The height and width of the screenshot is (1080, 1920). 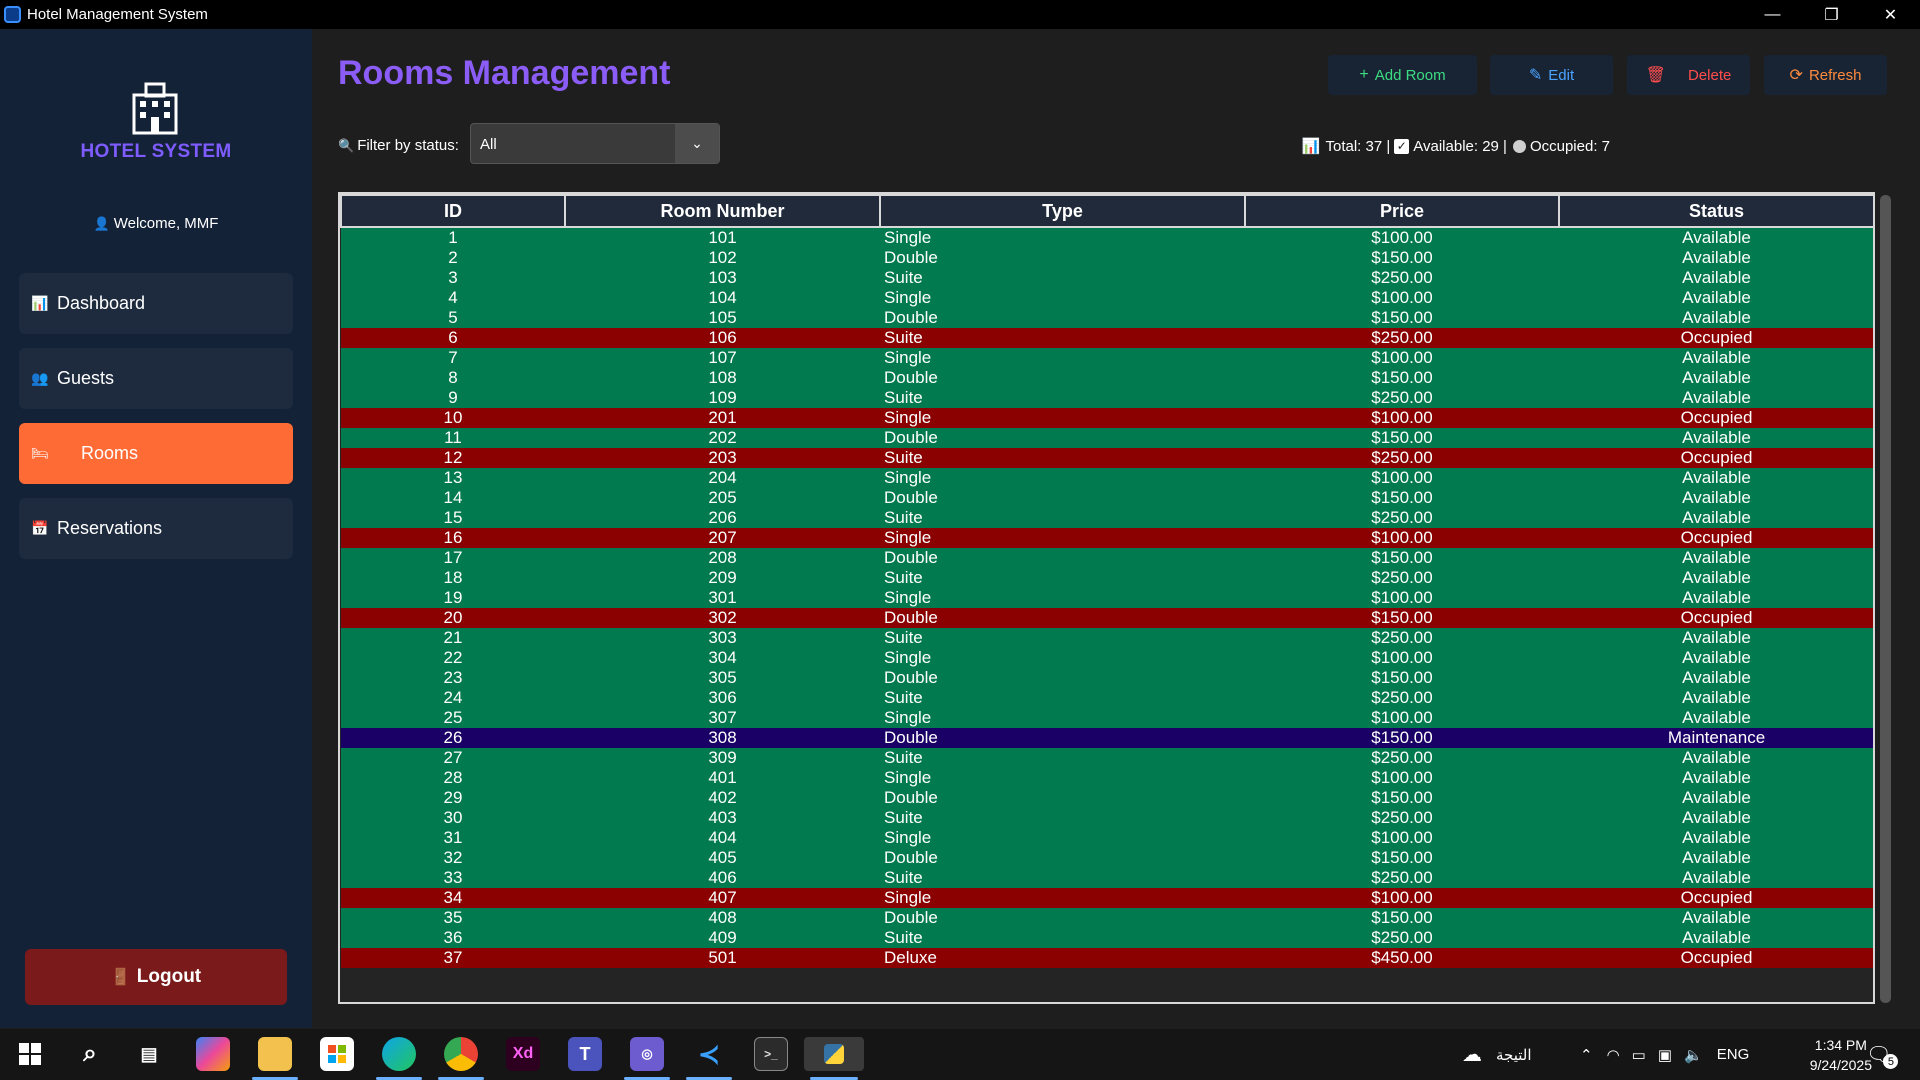 I want to click on table-row: 20 302 Double $150.00 Occupied, so click(x=1107, y=618).